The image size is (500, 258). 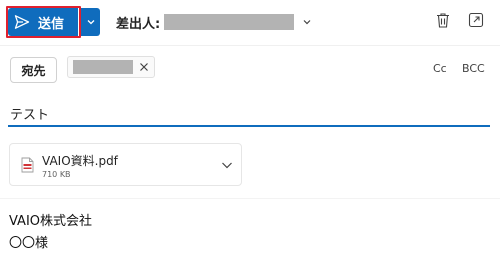 I want to click on send-options-button, so click(x=90, y=22).